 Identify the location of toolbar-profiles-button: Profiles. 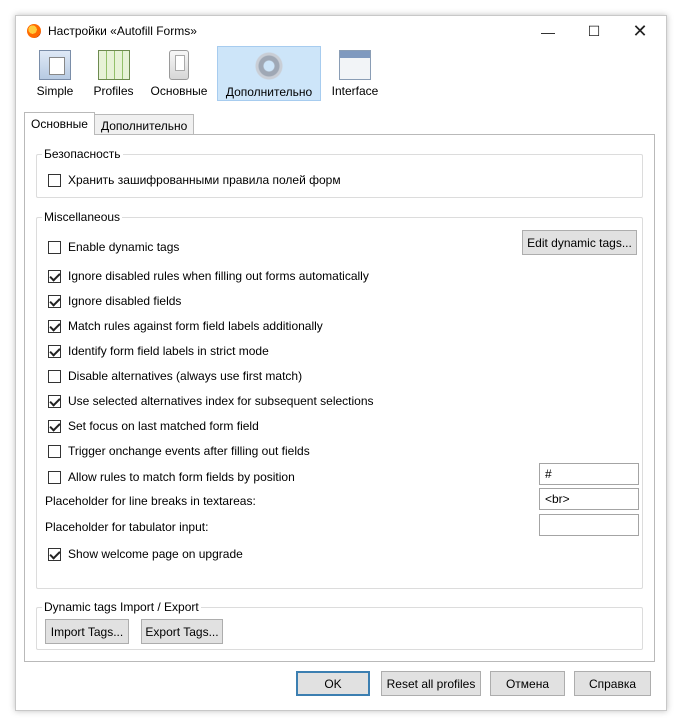
(113, 73).